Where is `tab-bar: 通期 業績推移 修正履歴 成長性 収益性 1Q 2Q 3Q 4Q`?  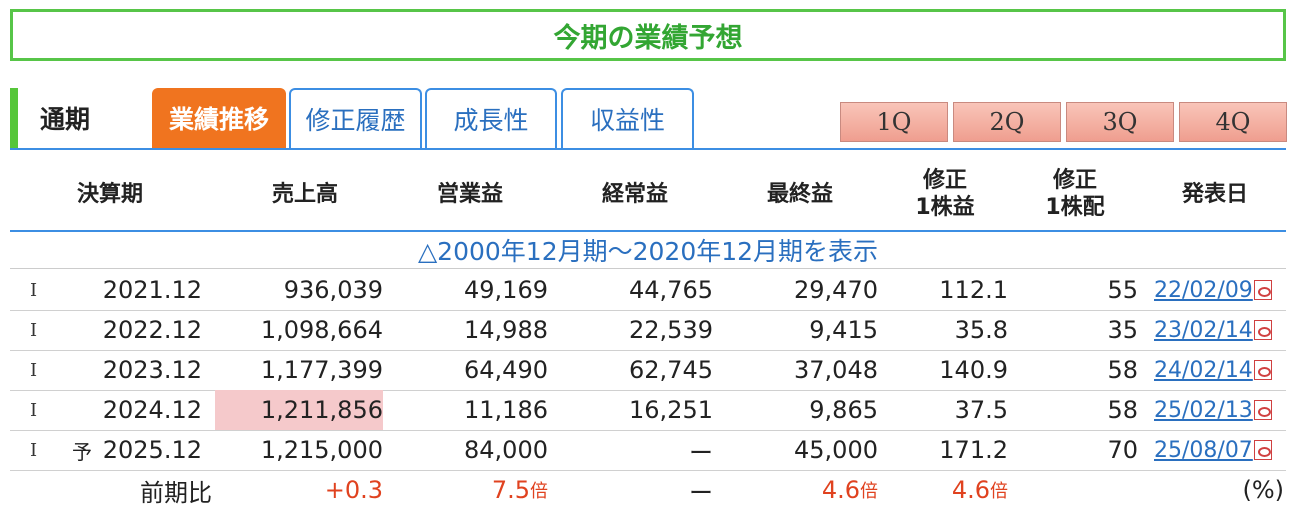 tab-bar: 通期 業績推移 修正履歴 成長性 収益性 1Q 2Q 3Q 4Q is located at coordinates (648, 118).